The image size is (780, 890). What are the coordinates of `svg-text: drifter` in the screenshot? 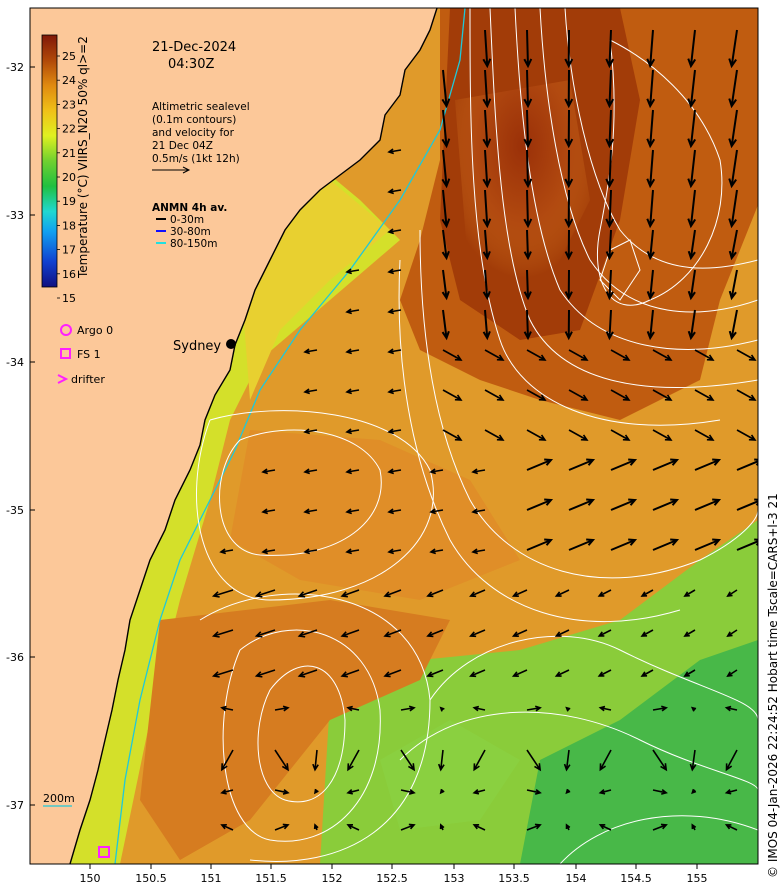 It's located at (88, 379).